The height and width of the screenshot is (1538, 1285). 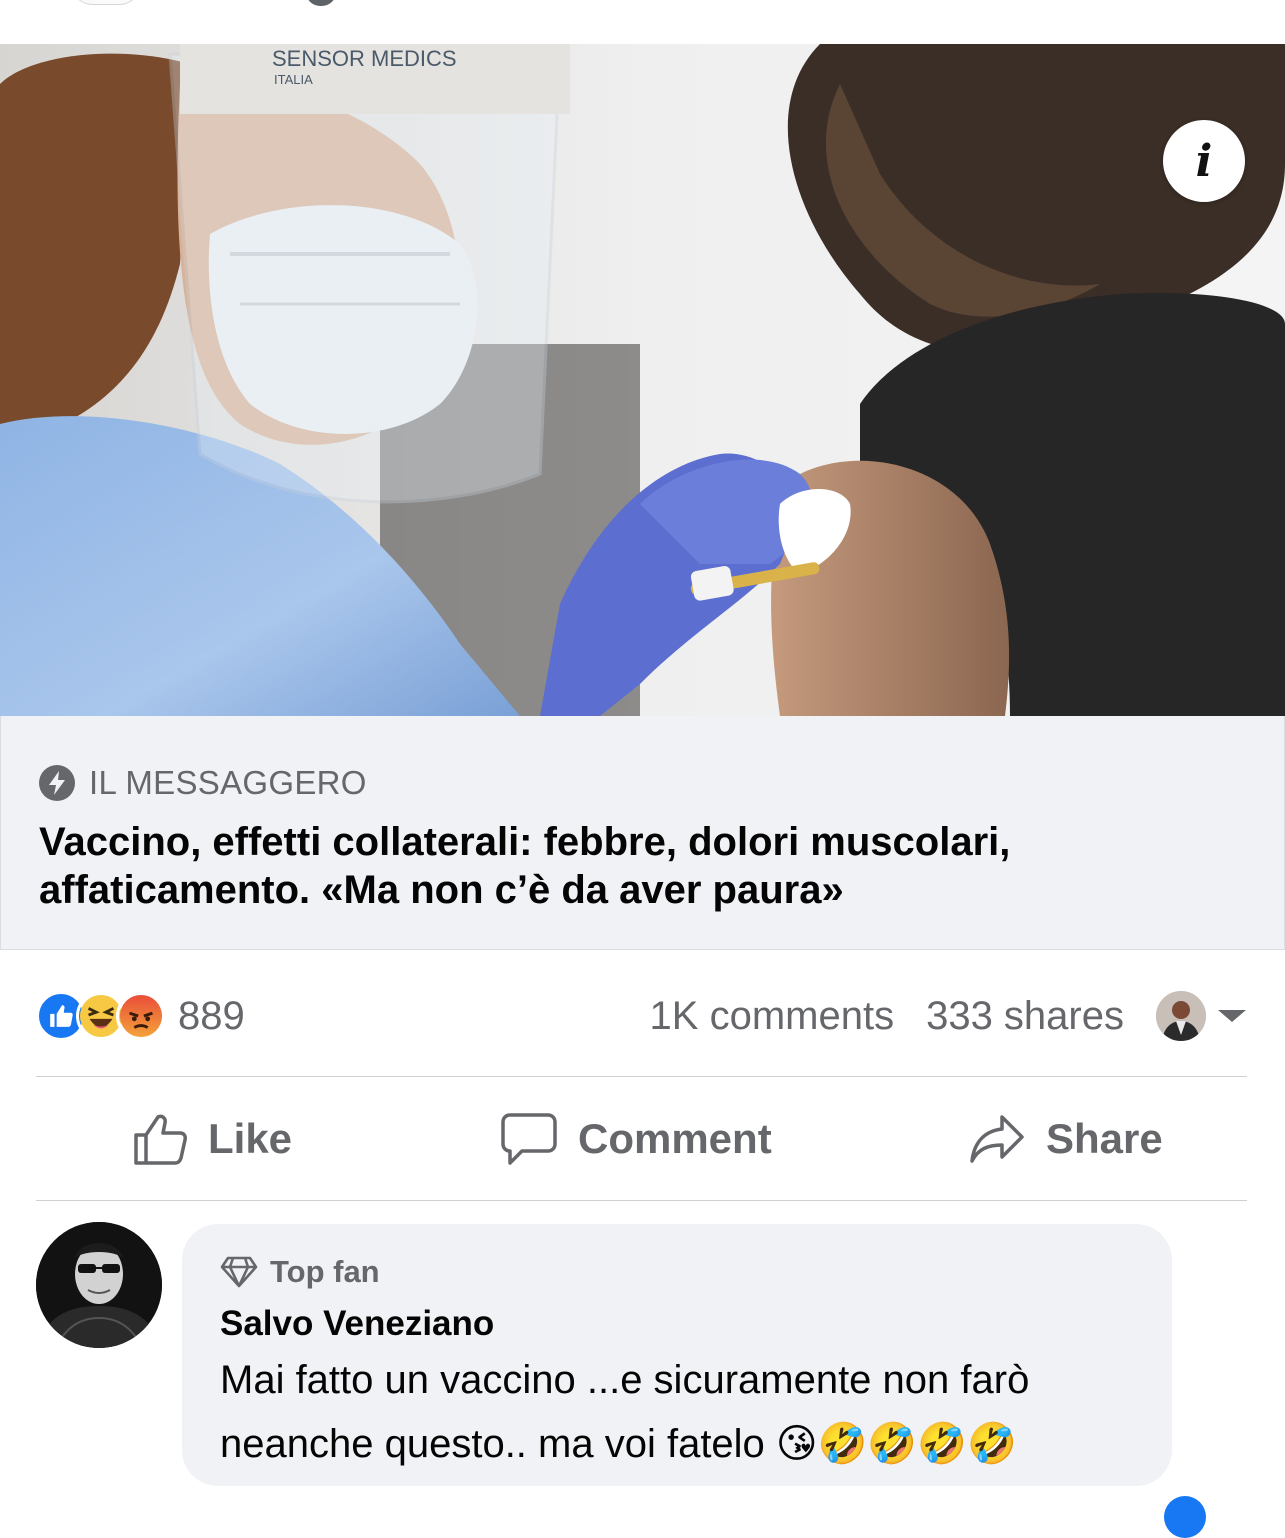 I want to click on lightning-icon, so click(x=57, y=783).